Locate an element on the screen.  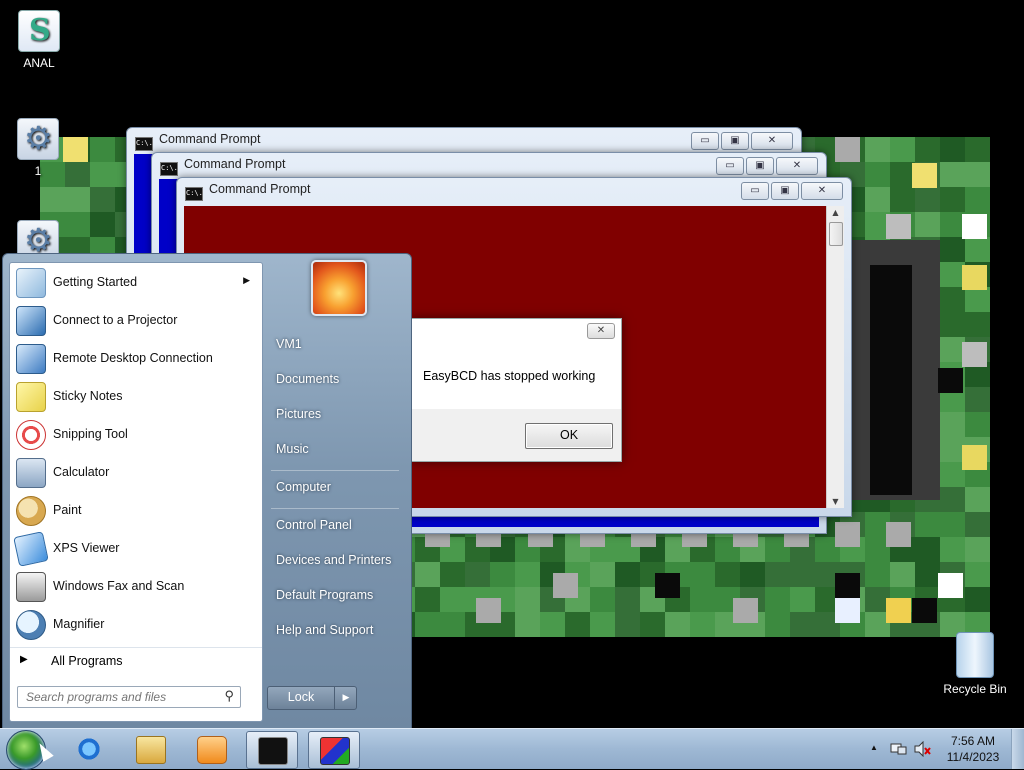
start-link-pictures: Pictures is located at coordinates (298, 414).